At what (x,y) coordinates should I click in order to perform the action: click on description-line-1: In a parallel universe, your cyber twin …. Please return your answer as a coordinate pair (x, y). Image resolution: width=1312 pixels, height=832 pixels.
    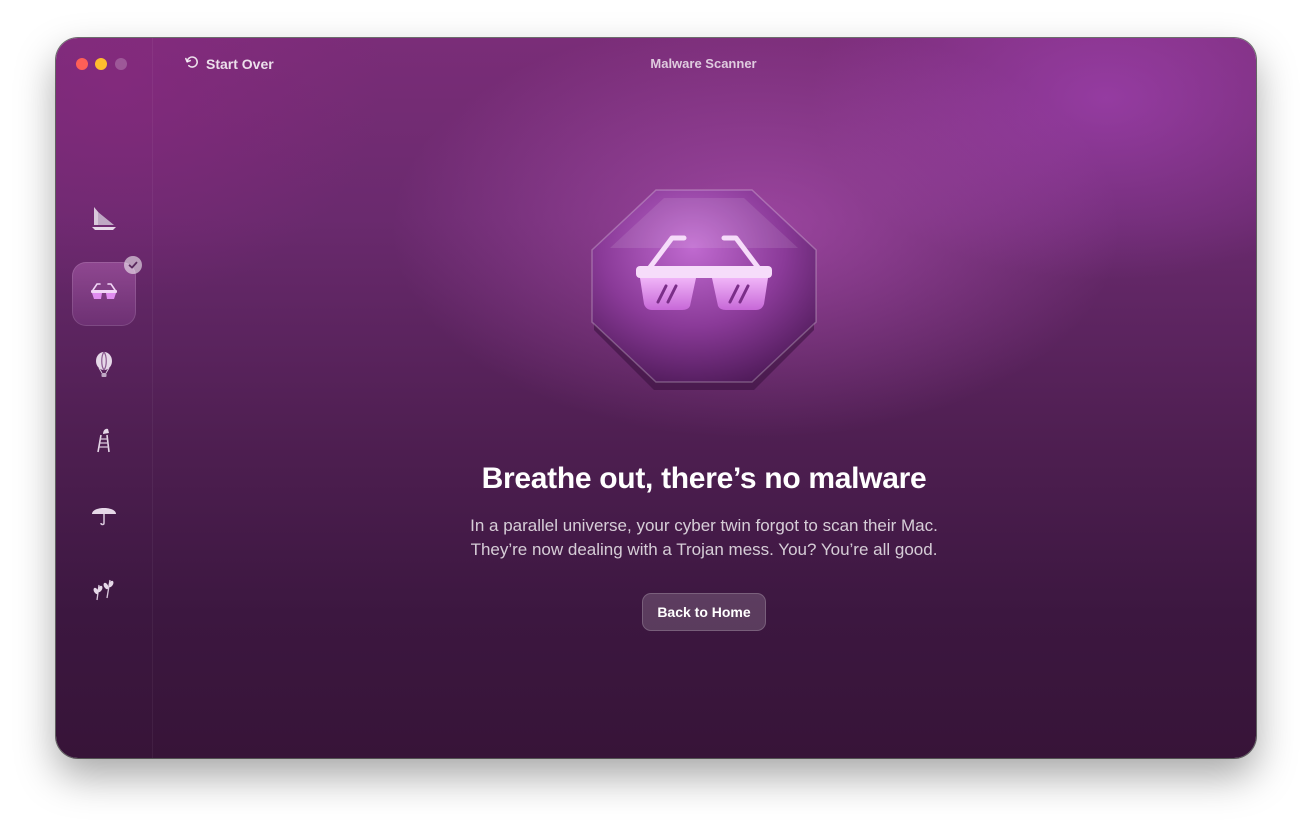
    Looking at the image, I should click on (704, 525).